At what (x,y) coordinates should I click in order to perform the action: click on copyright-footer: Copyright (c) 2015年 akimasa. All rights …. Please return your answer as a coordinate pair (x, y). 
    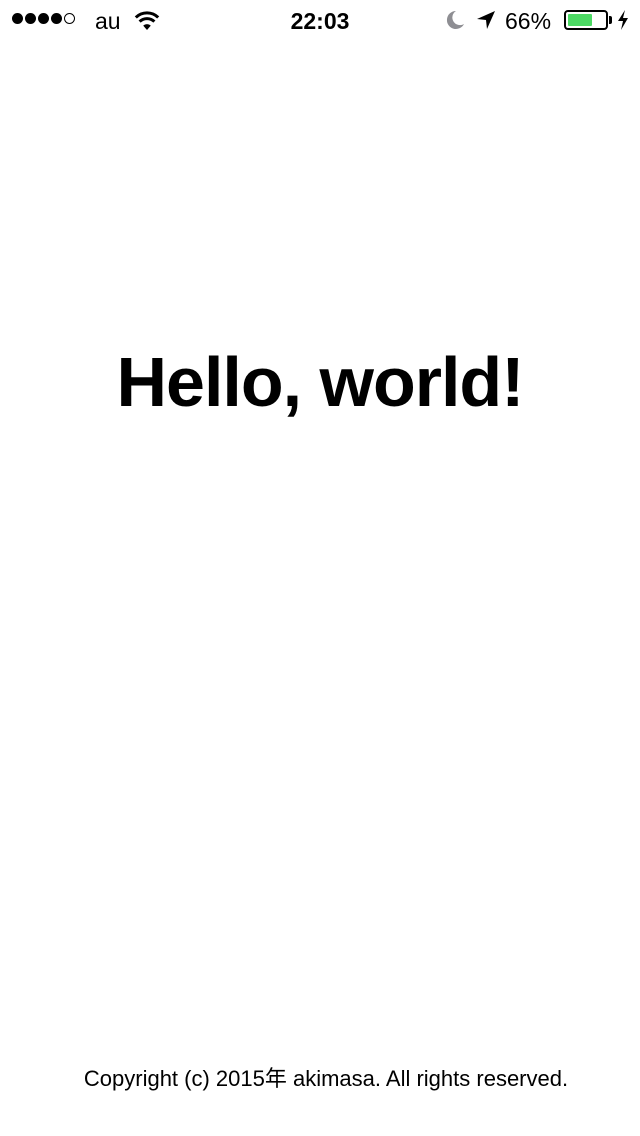
    Looking at the image, I should click on (326, 1078).